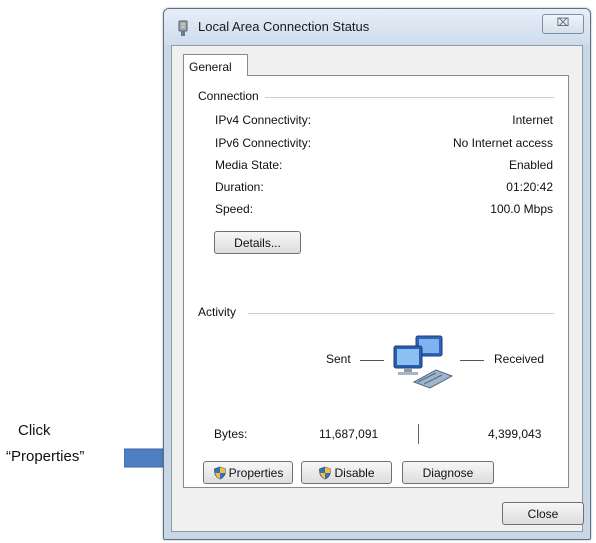 The image size is (596, 543). What do you see at coordinates (384, 121) in the screenshot?
I see `ipv4-row: IPv4 Connectivity: Internet` at bounding box center [384, 121].